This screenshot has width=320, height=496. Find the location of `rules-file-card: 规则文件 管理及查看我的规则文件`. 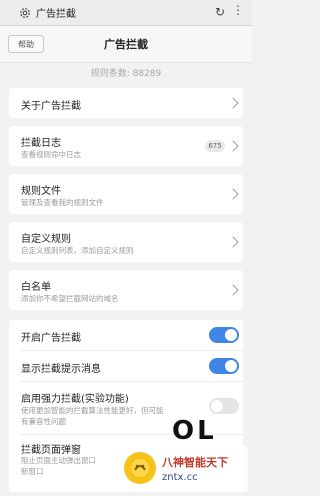

rules-file-card: 规则文件 管理及查看我的规则文件 is located at coordinates (126, 194).